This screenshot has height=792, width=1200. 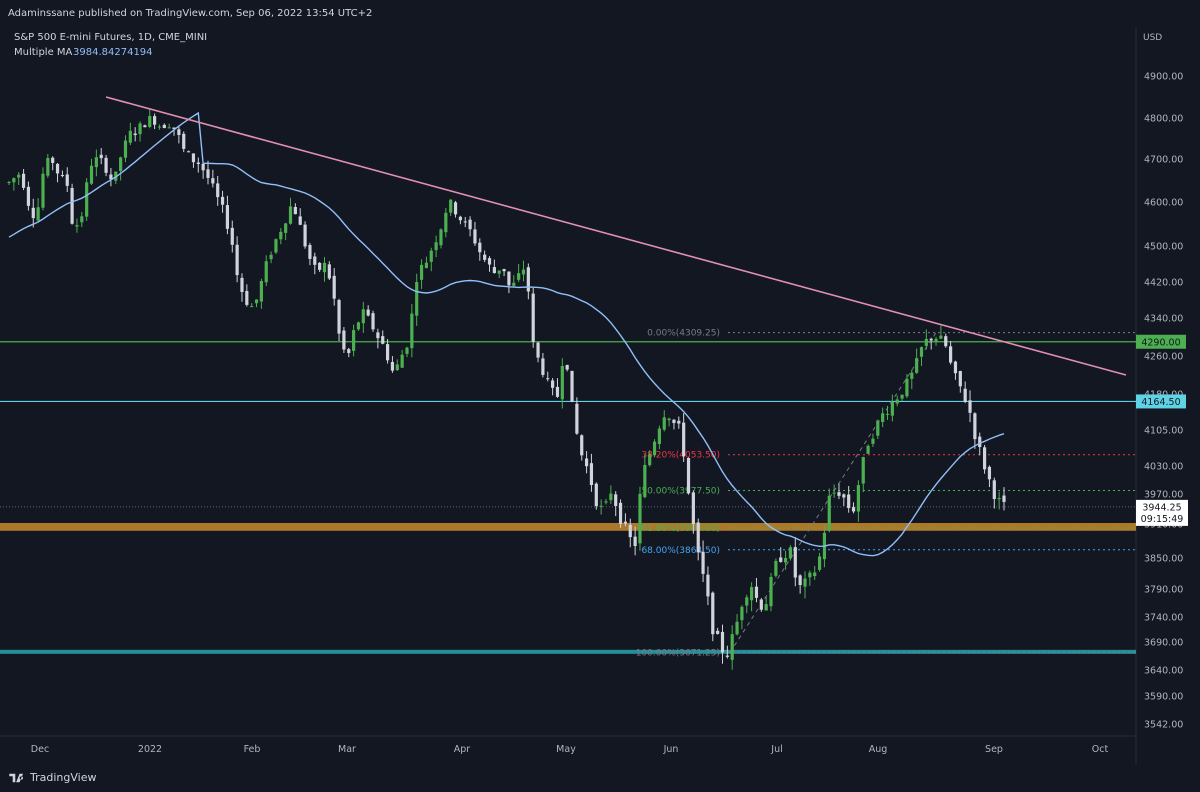 What do you see at coordinates (1163, 319) in the screenshot?
I see `price-tick-label: 4340.00` at bounding box center [1163, 319].